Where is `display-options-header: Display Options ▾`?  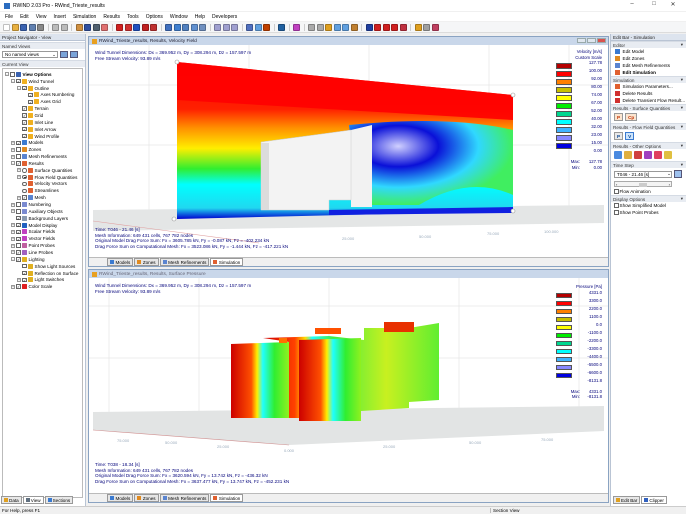 display-options-header: Display Options ▾ is located at coordinates (648, 198).